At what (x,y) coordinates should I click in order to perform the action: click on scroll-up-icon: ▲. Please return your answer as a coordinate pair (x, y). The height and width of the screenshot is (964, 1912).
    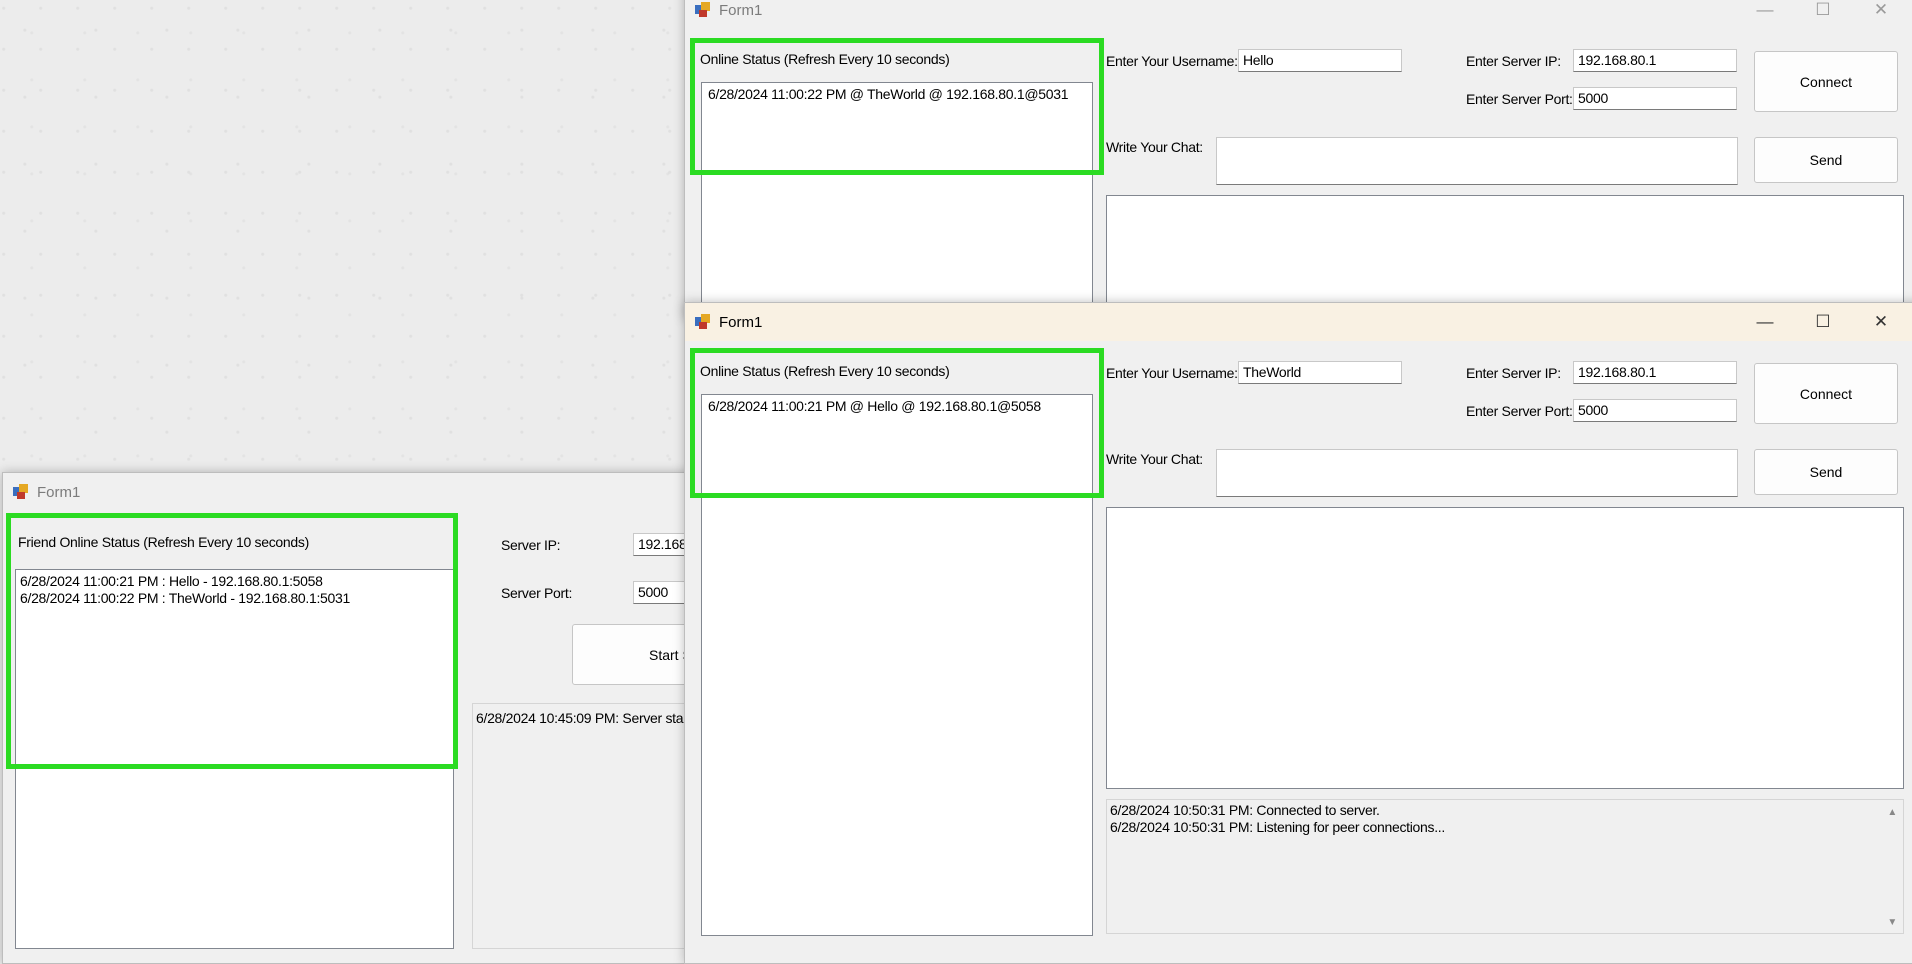
    Looking at the image, I should click on (1892, 812).